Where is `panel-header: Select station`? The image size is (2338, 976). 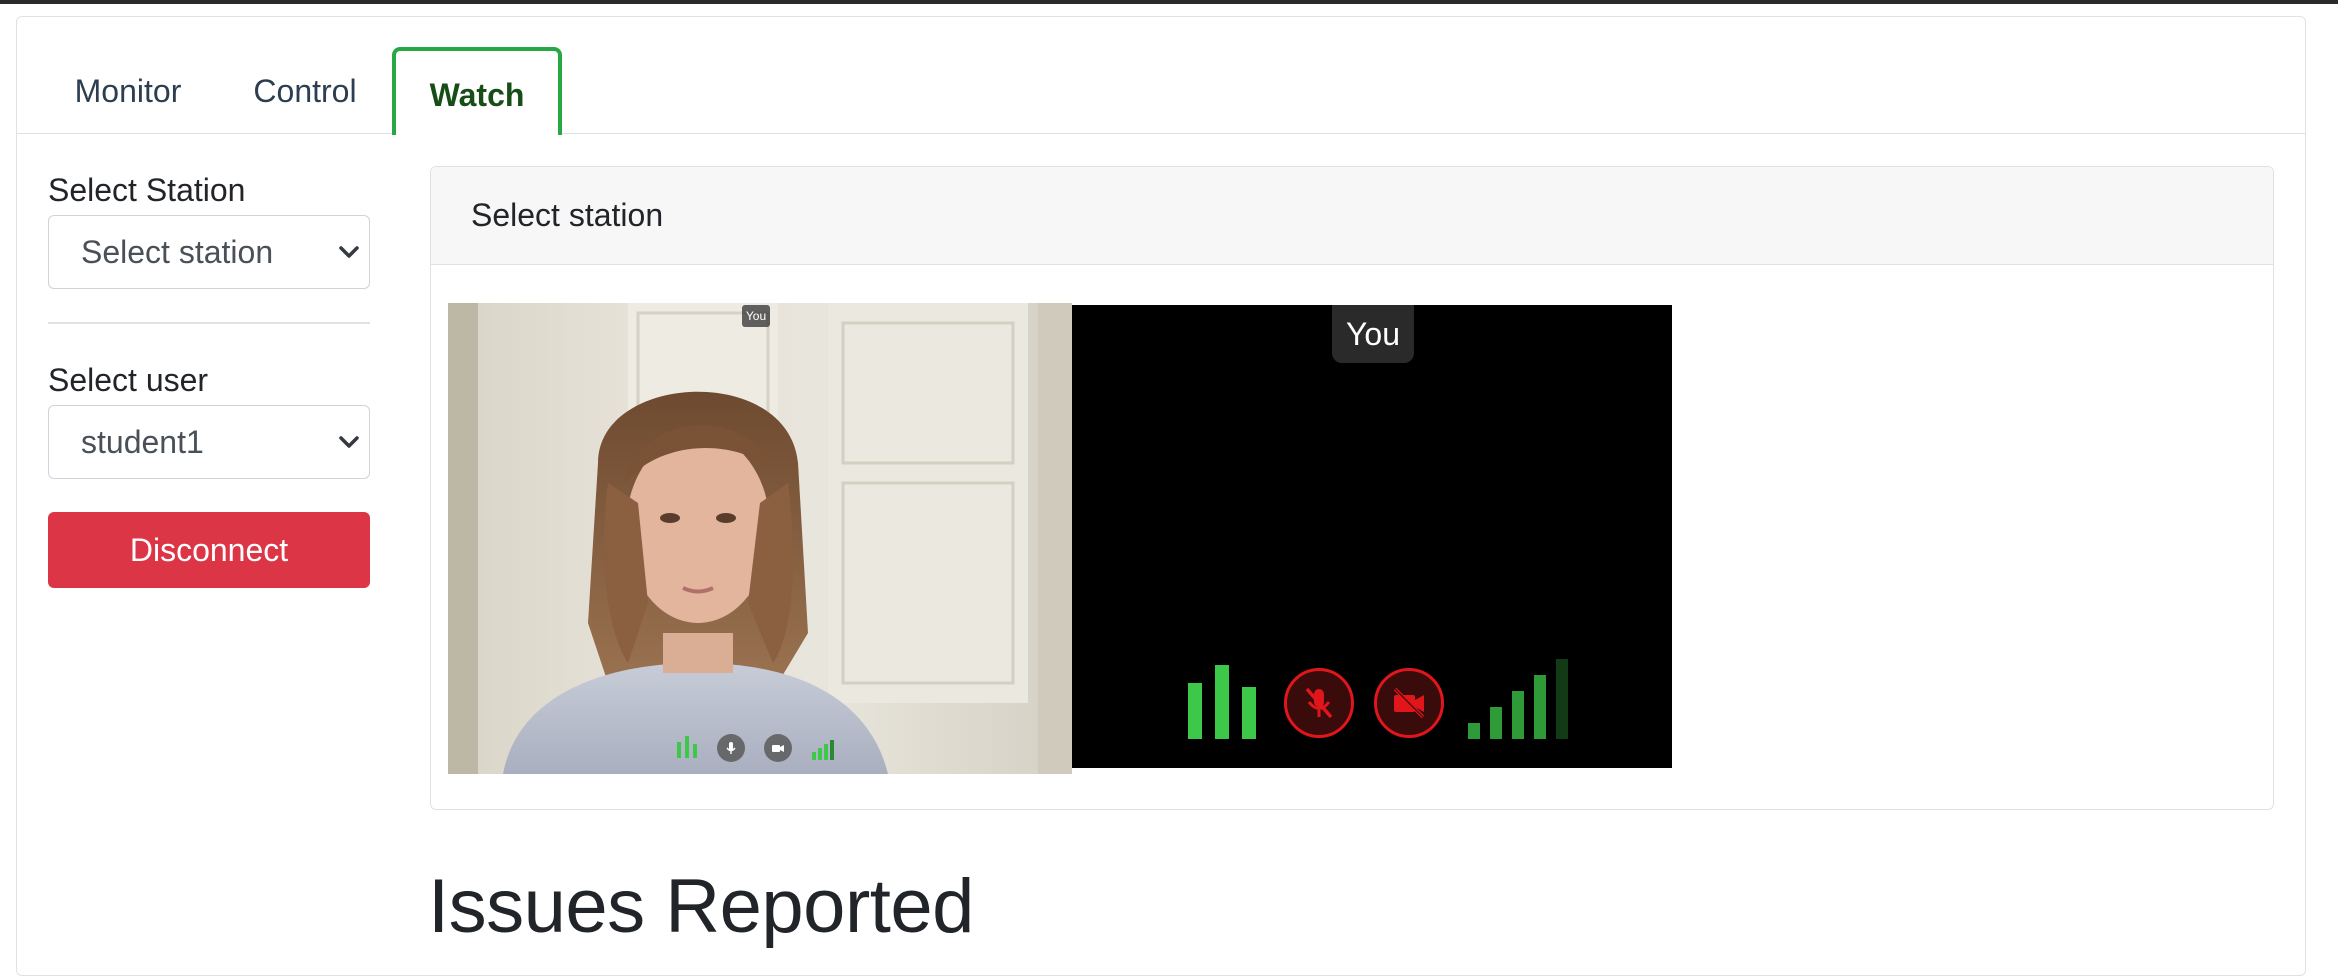 panel-header: Select station is located at coordinates (1352, 216).